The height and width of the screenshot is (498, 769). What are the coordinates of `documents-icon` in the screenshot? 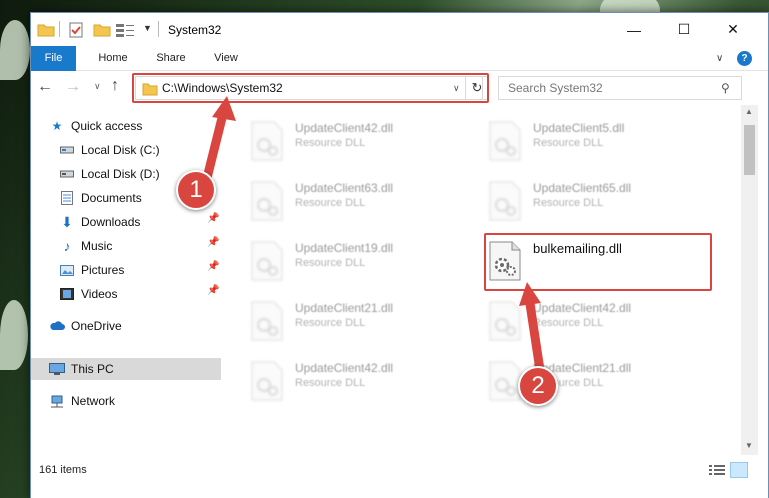 It's located at (67, 198).